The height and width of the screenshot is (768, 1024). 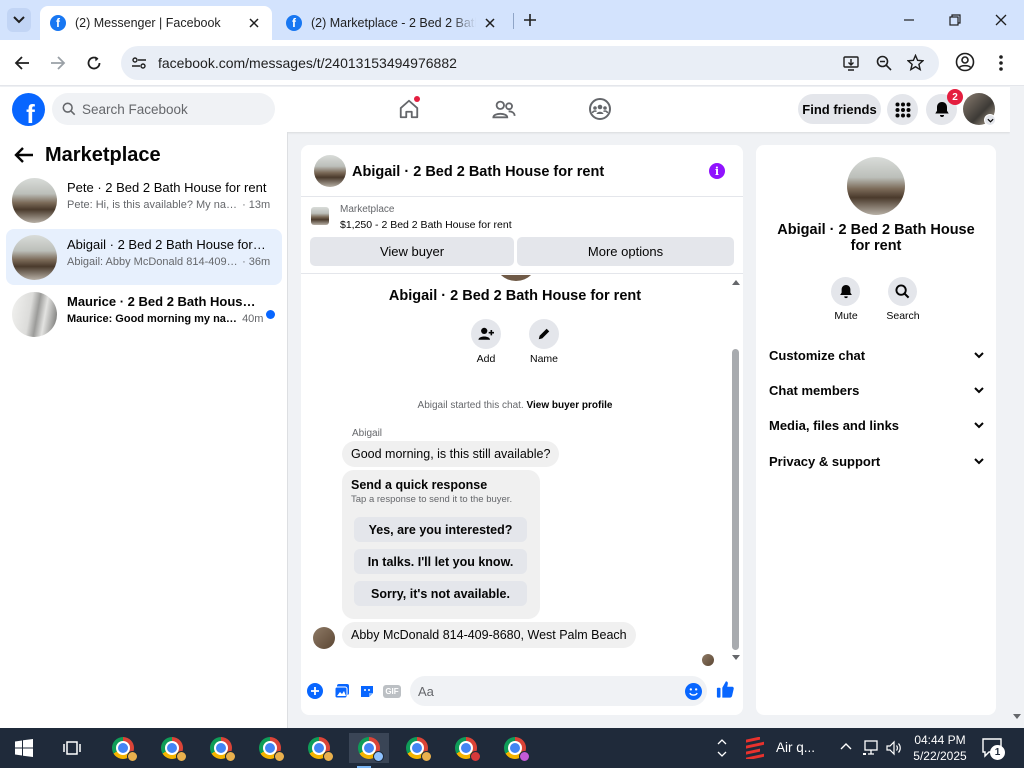 I want to click on scroll-up-arrow-icon, so click(x=736, y=282).